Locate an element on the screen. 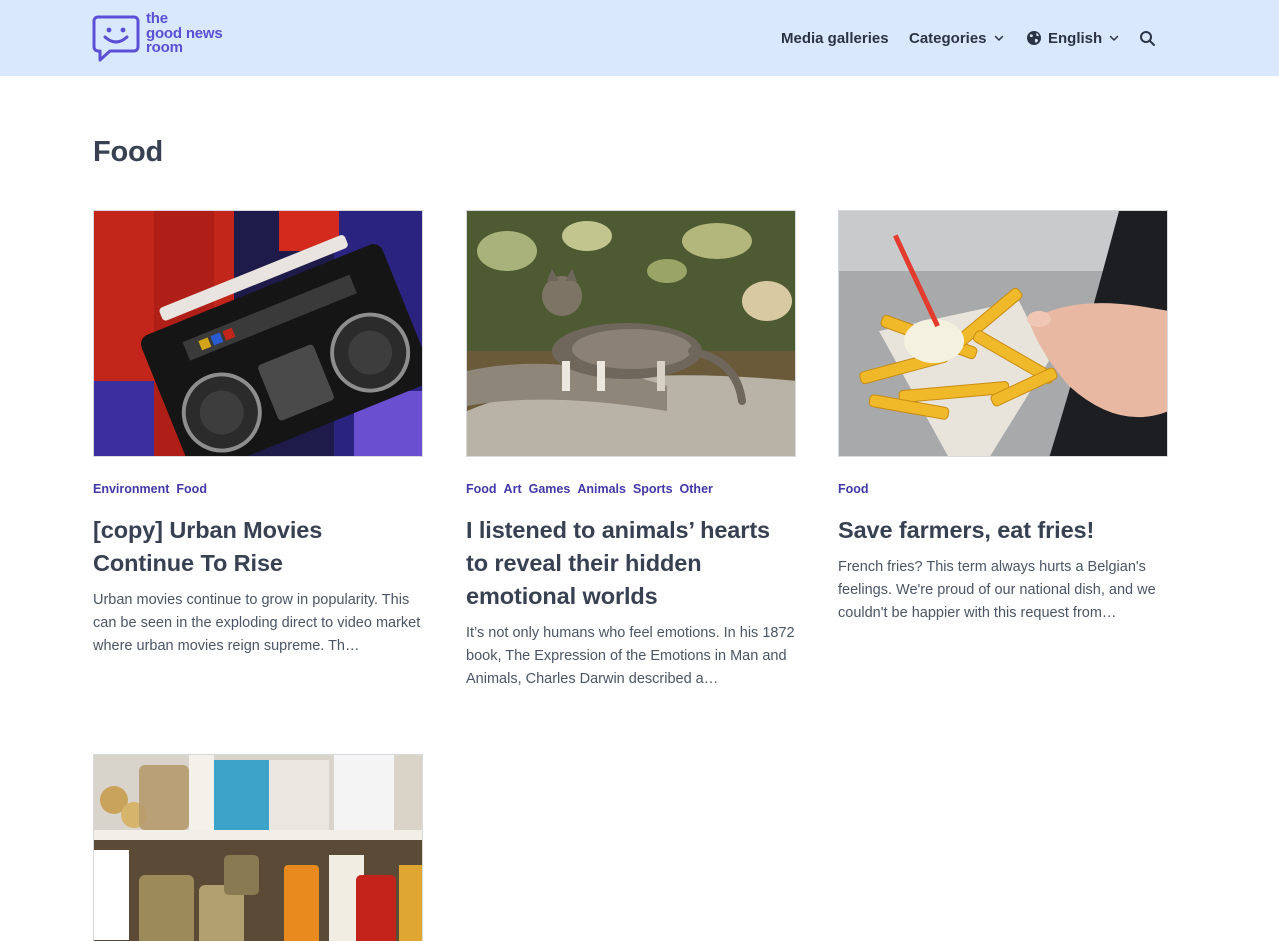 Image resolution: width=1279 pixels, height=941 pixels. article-title: [copy] Urban Movies Continue To Rise is located at coordinates (258, 547).